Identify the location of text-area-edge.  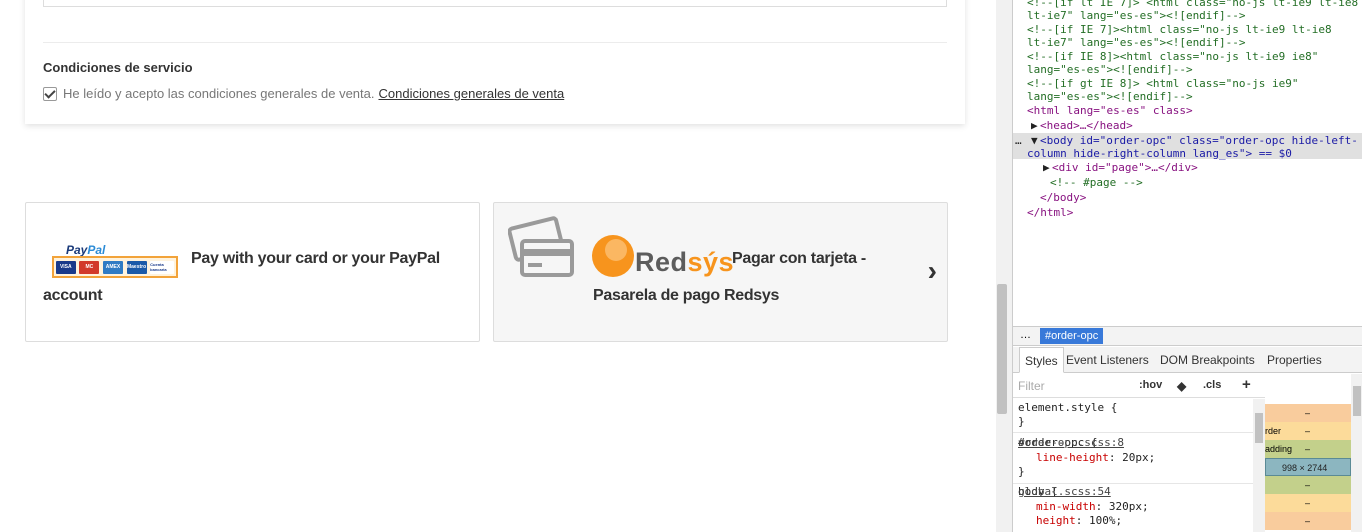
(495, 3).